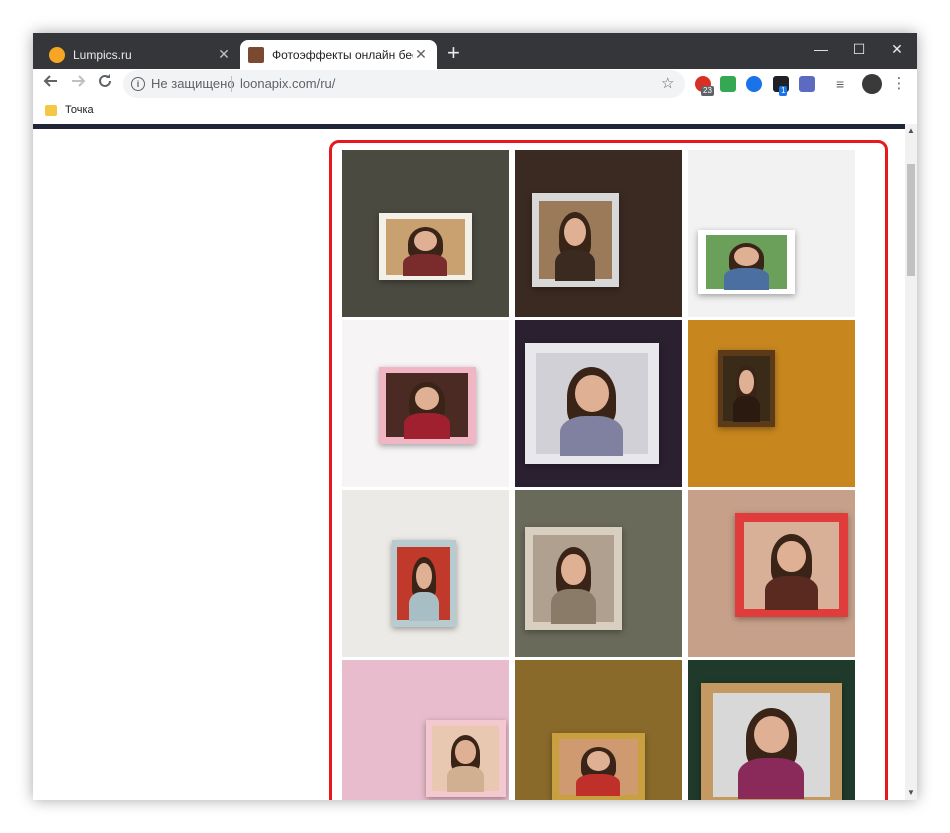  I want to click on bookmark-star-icon: ☆, so click(667, 83).